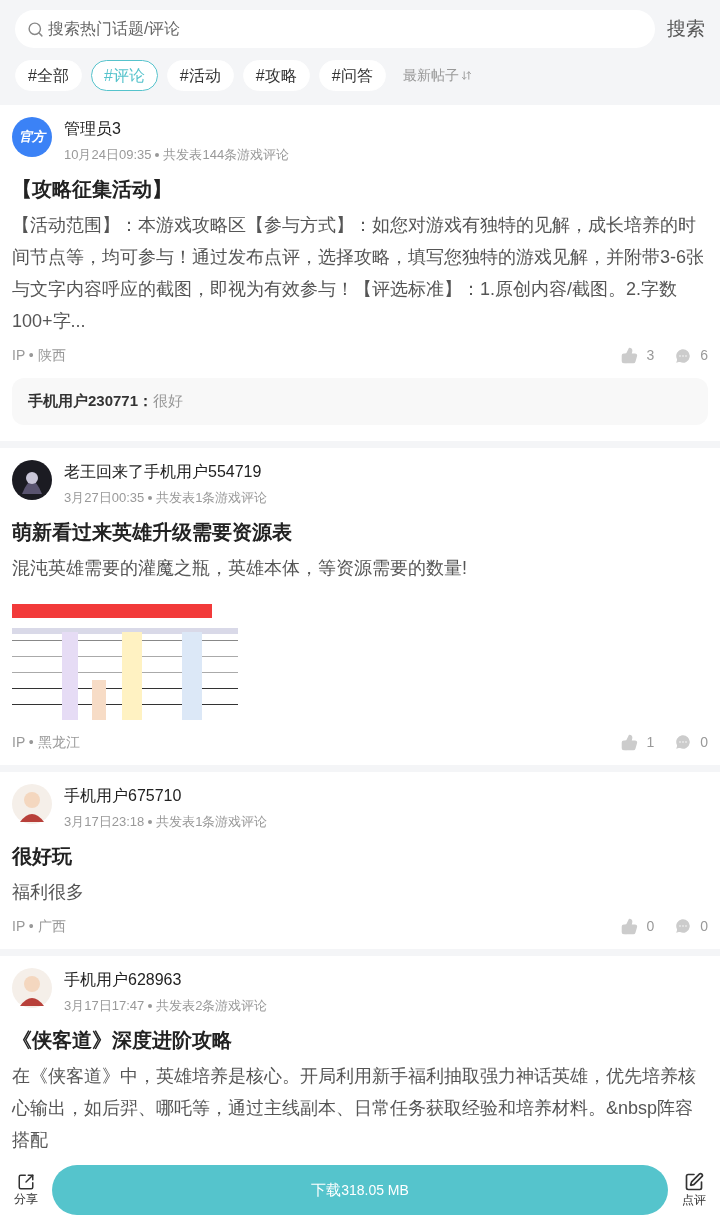 The width and height of the screenshot is (720, 1221). What do you see at coordinates (694, 1182) in the screenshot?
I see `edit-icon` at bounding box center [694, 1182].